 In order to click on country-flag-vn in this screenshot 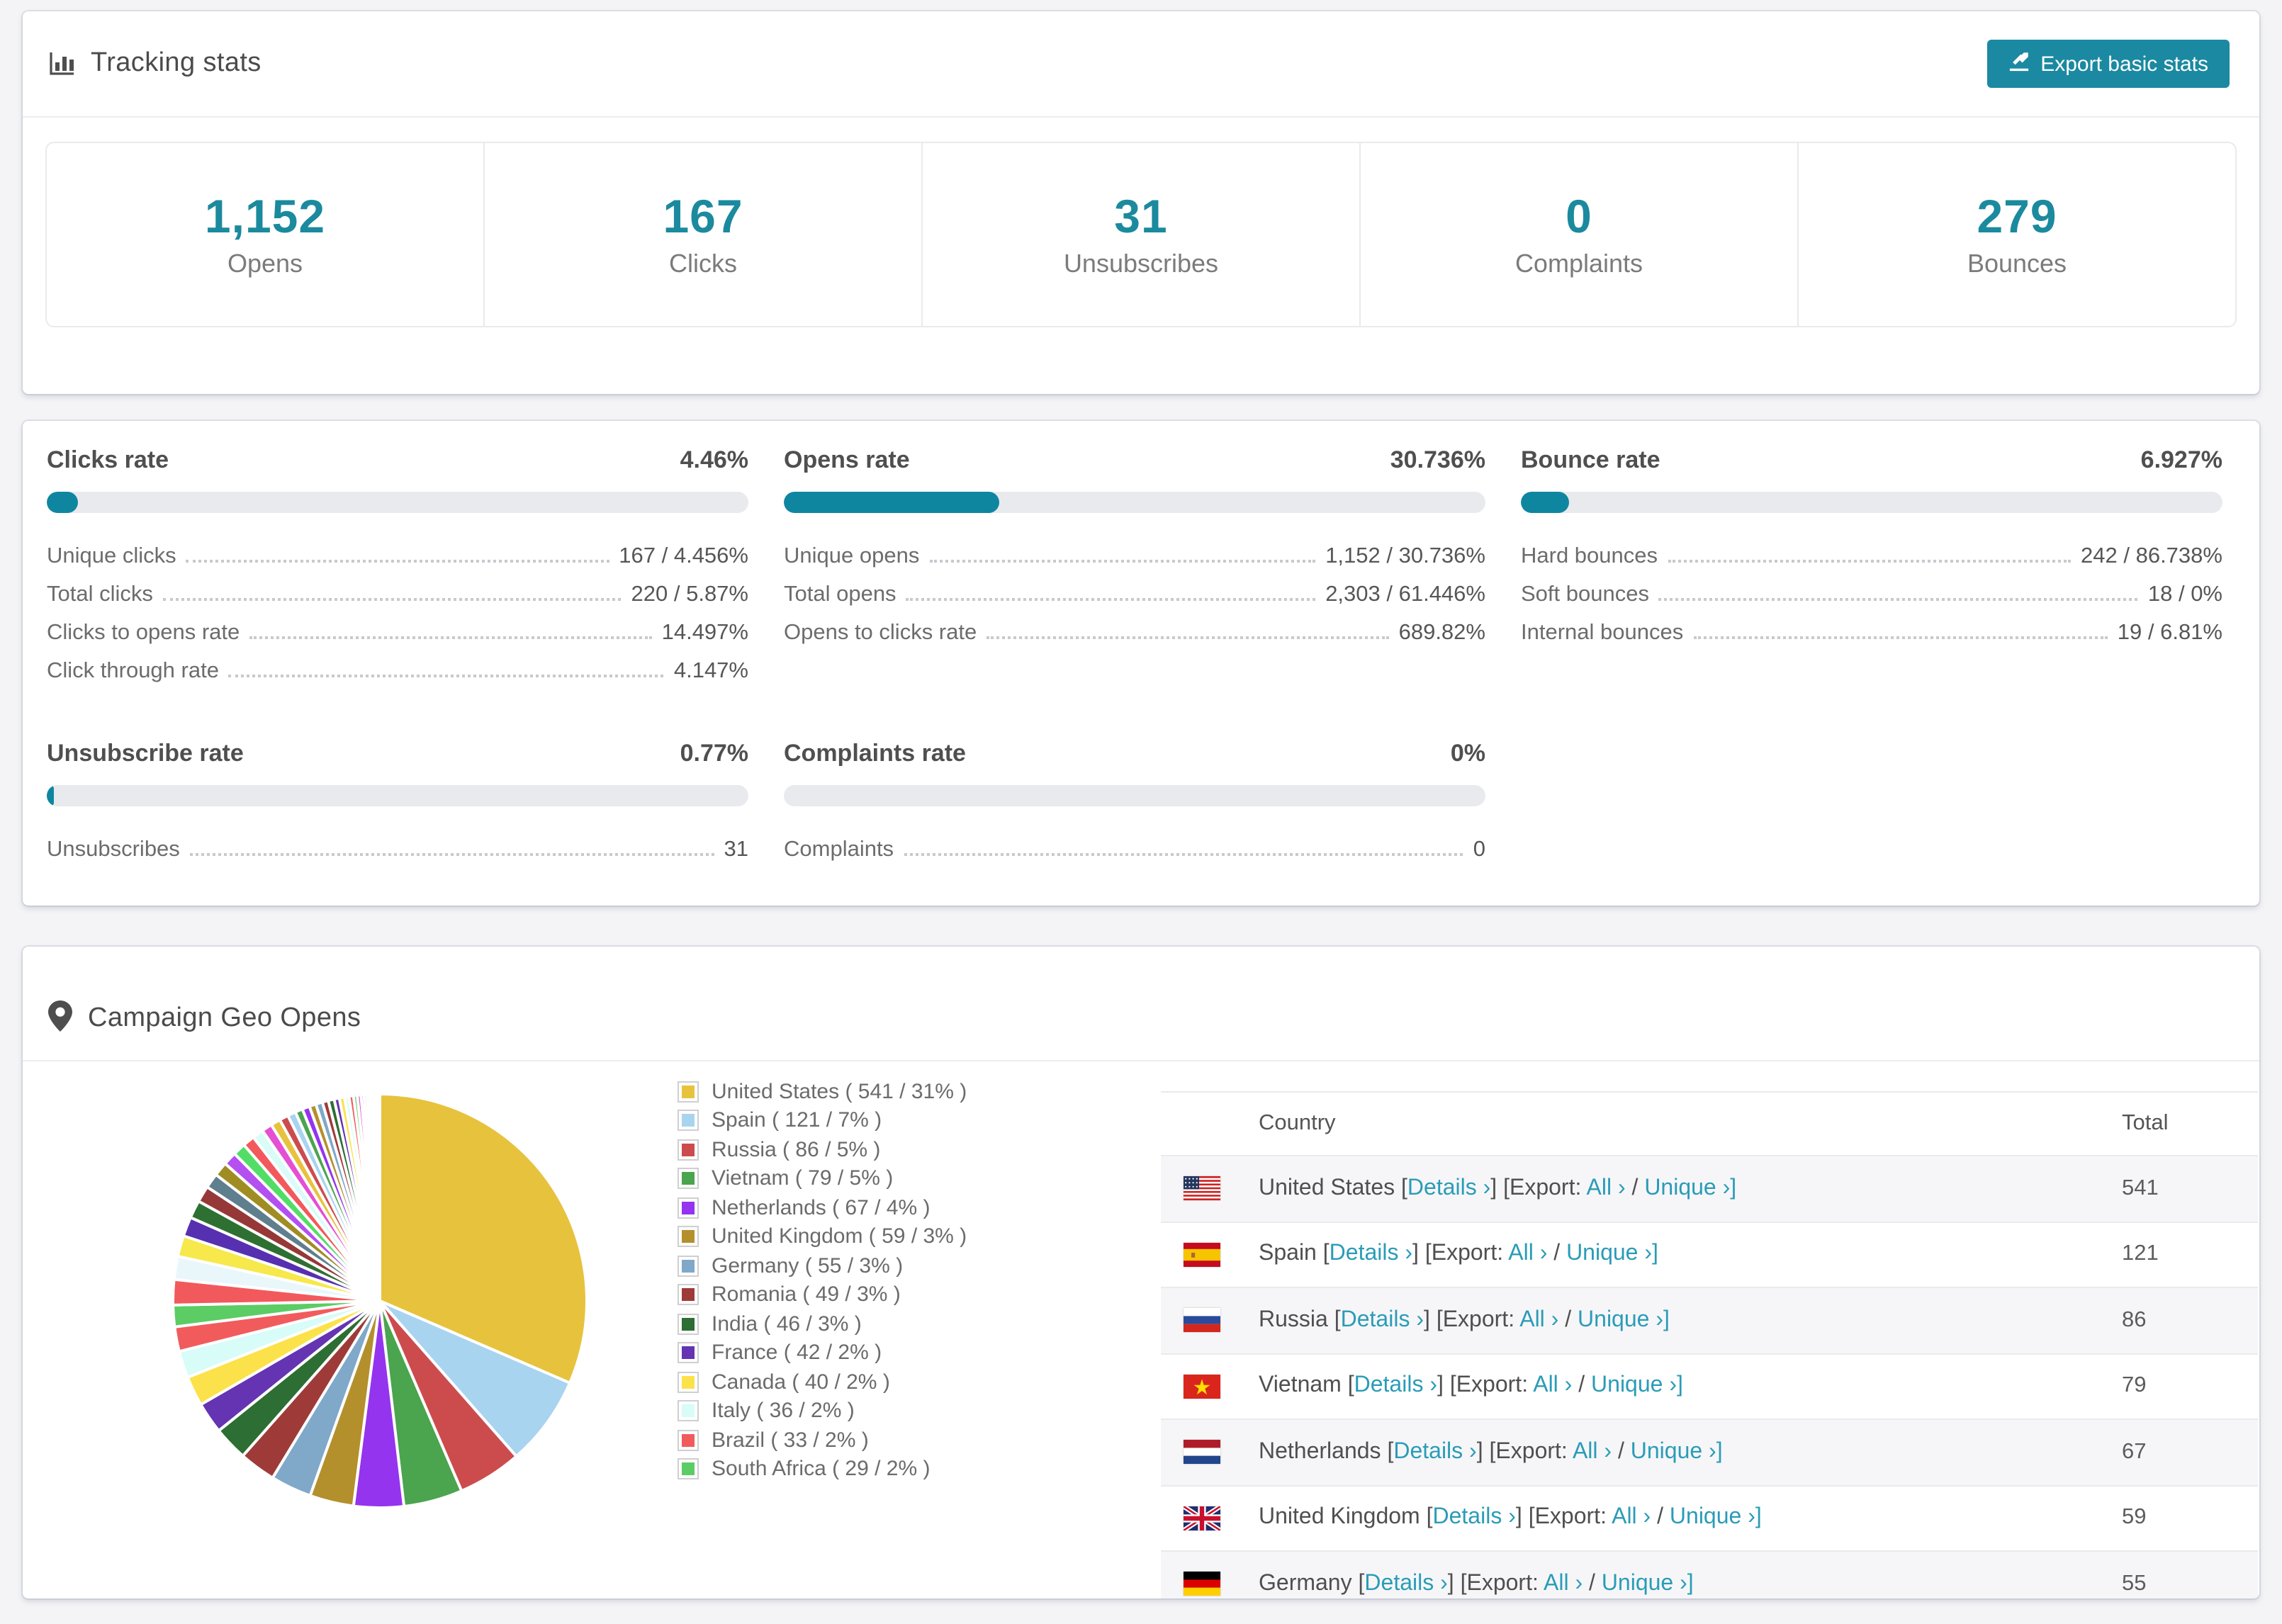, I will do `click(1202, 1387)`.